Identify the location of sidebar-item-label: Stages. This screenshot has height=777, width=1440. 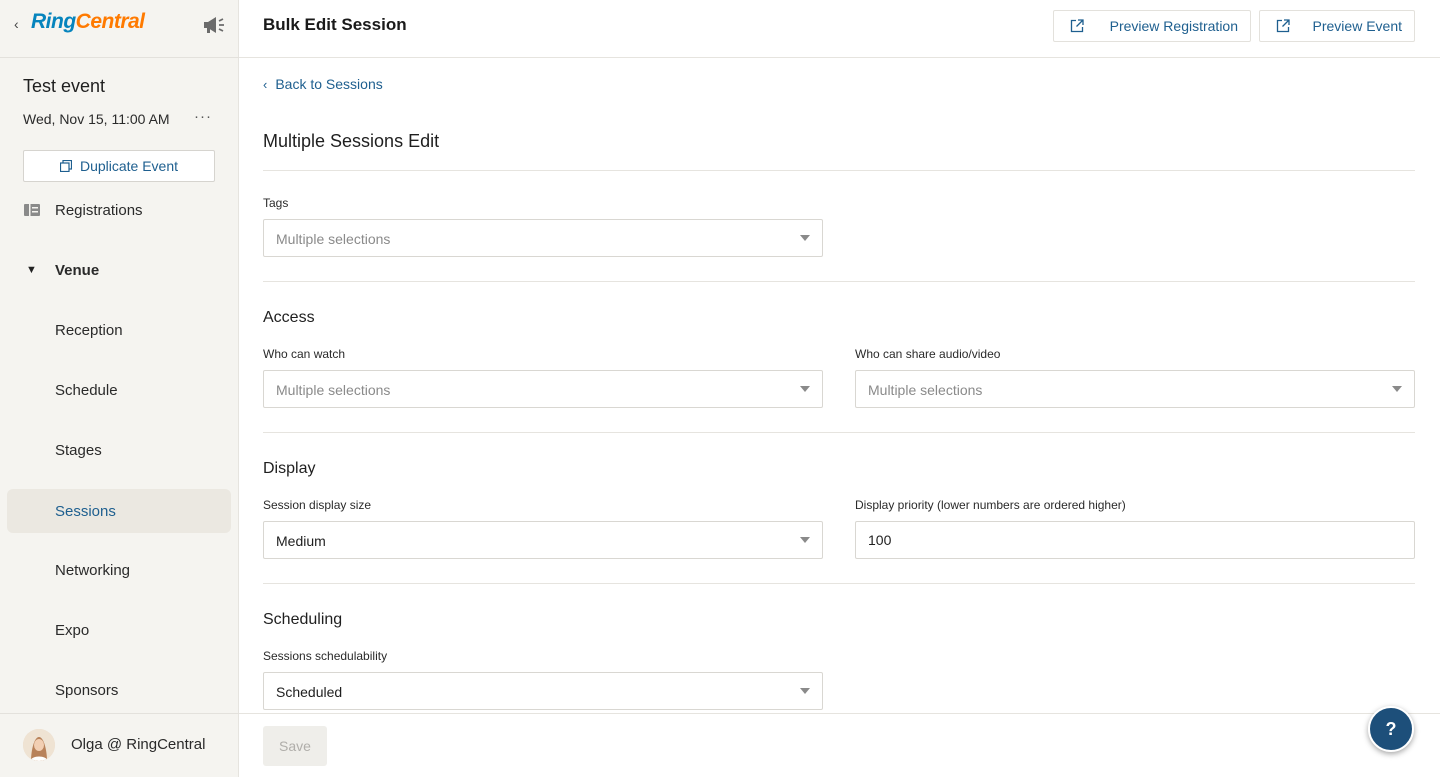
(78, 450).